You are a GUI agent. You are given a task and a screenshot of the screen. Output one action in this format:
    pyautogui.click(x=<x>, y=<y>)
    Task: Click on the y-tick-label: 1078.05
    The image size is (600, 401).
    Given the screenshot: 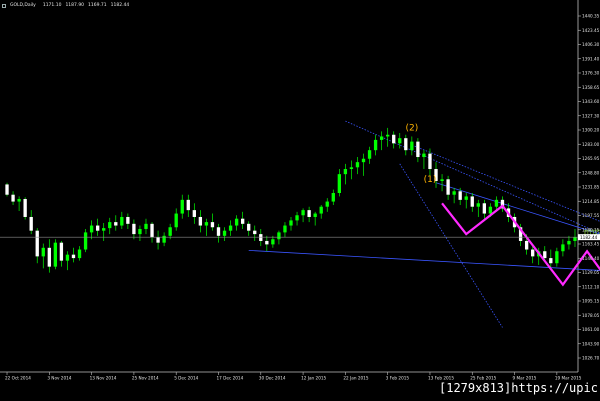 What is the action you would take?
    pyautogui.click(x=591, y=315)
    